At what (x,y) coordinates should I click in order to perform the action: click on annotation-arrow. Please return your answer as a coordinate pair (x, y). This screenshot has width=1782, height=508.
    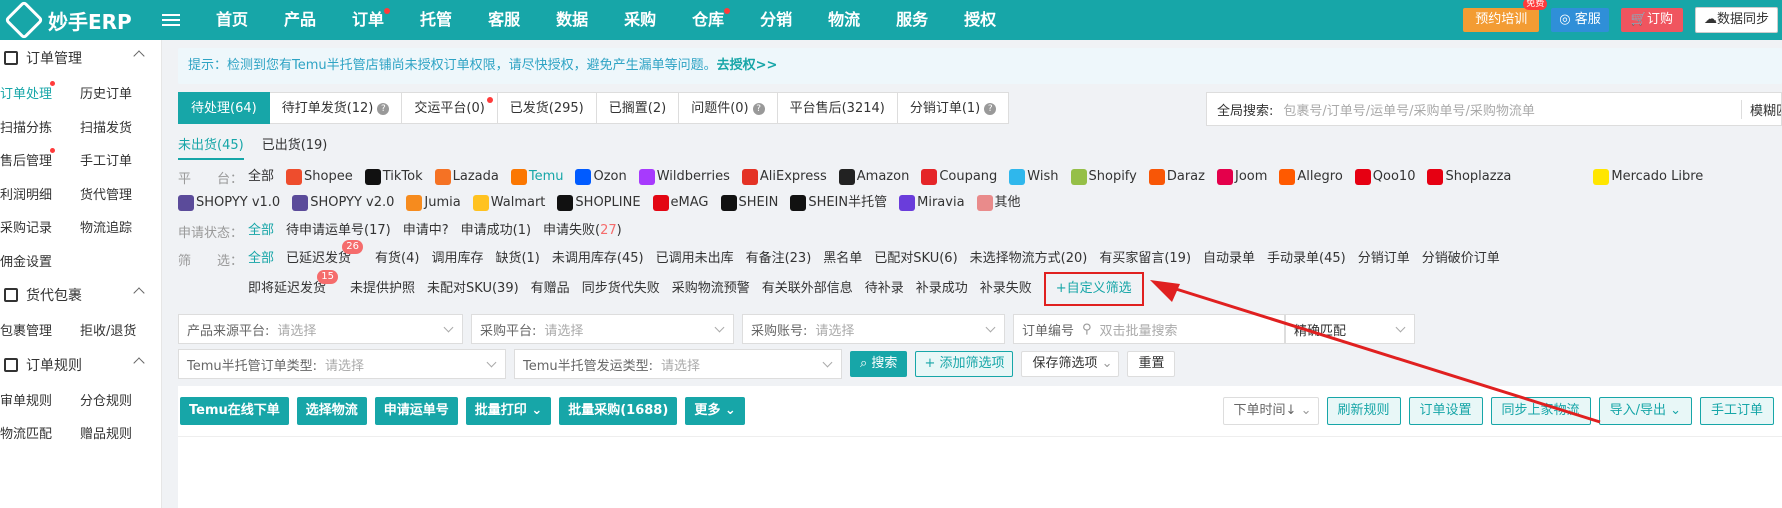
    Looking at the image, I should click on (1375, 352).